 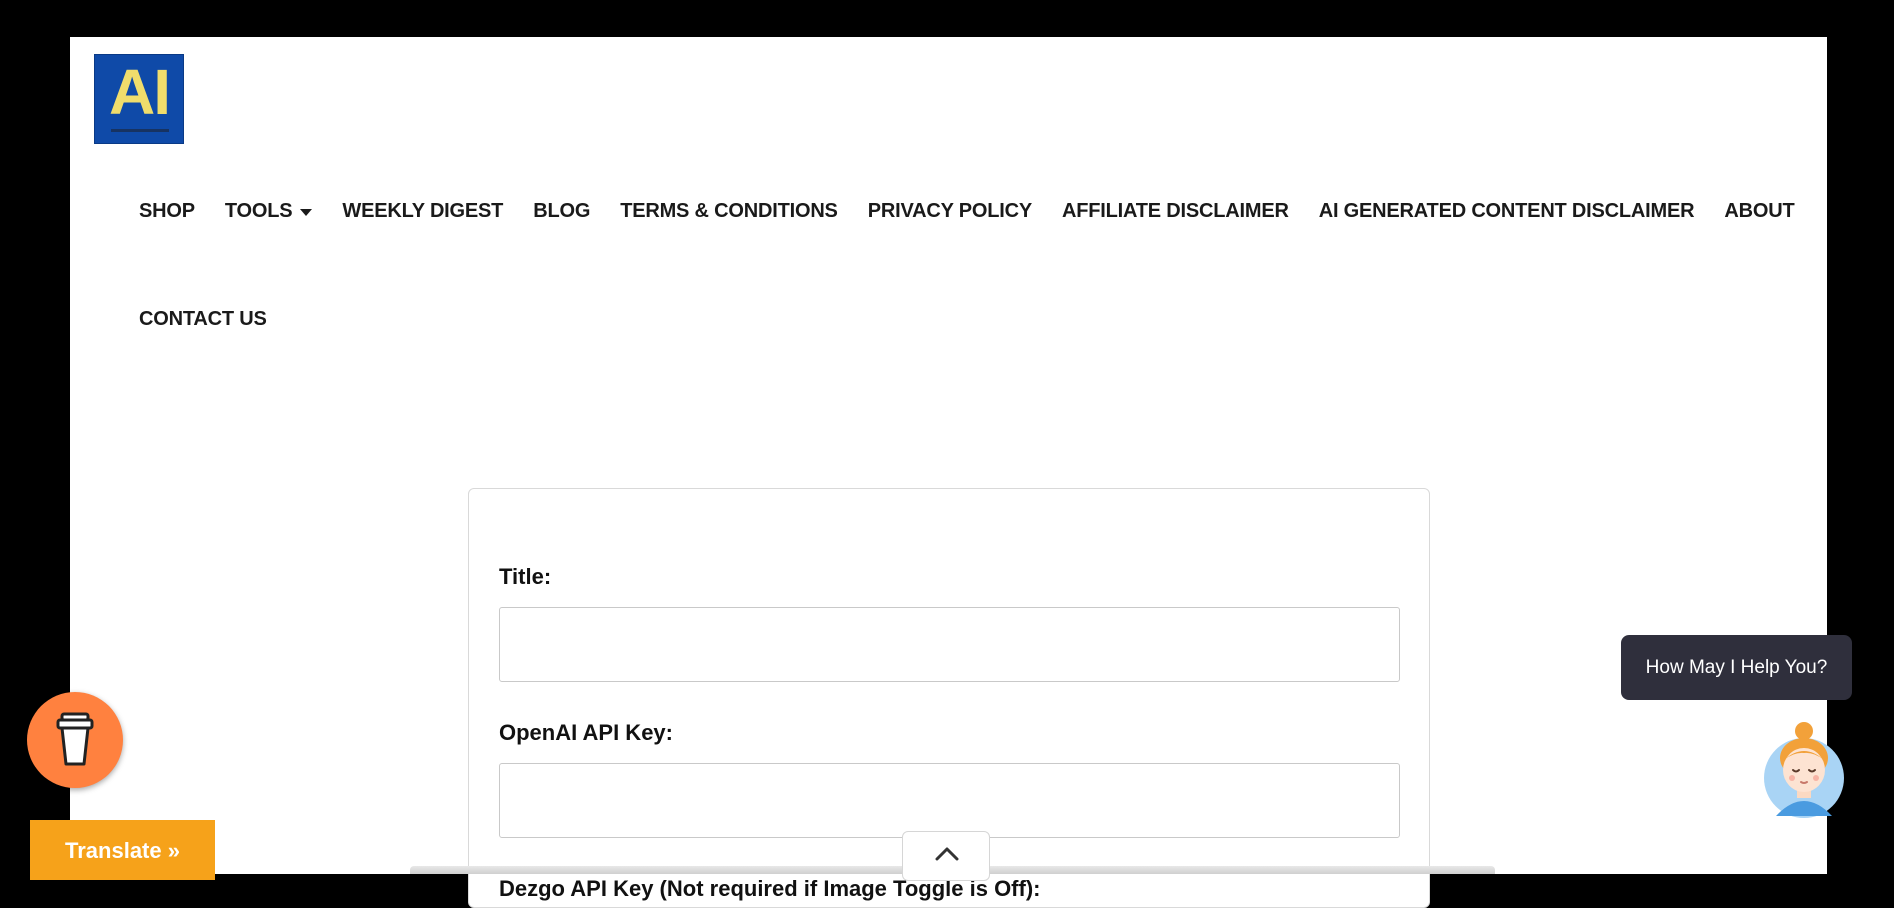 What do you see at coordinates (1736, 667) in the screenshot?
I see `chat-prompt-bubble: How May I Help You?` at bounding box center [1736, 667].